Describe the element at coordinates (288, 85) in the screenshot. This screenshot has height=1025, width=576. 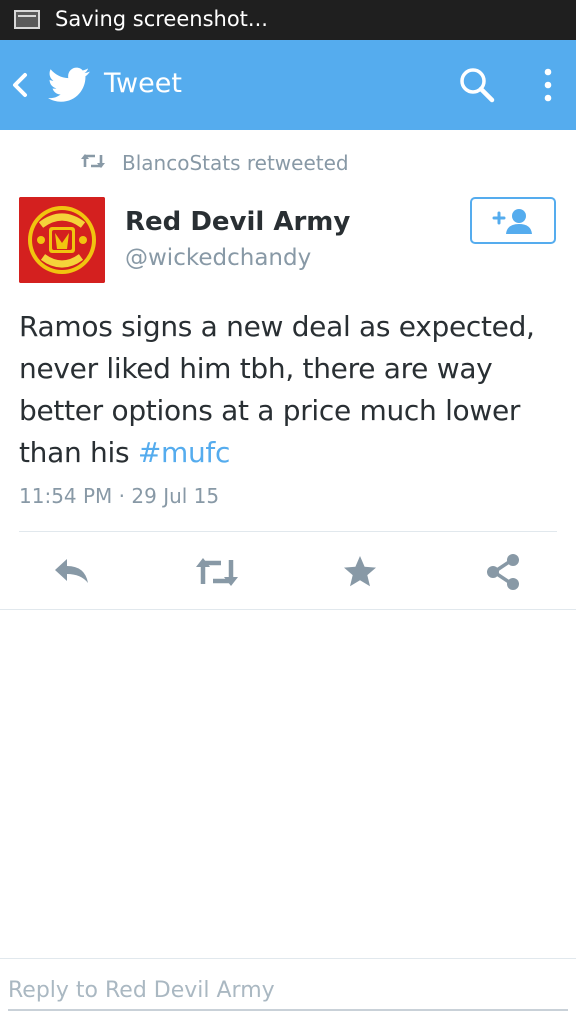
I see `action-bar: Tweet` at that location.